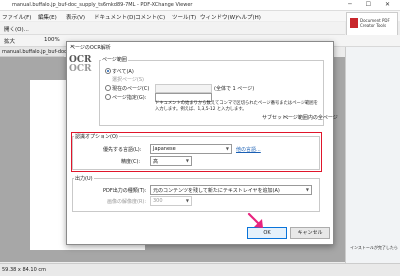 This screenshot has height=276, width=400. Describe the element at coordinates (310, 233) in the screenshot. I see `cancel-button: キャンセル` at that location.